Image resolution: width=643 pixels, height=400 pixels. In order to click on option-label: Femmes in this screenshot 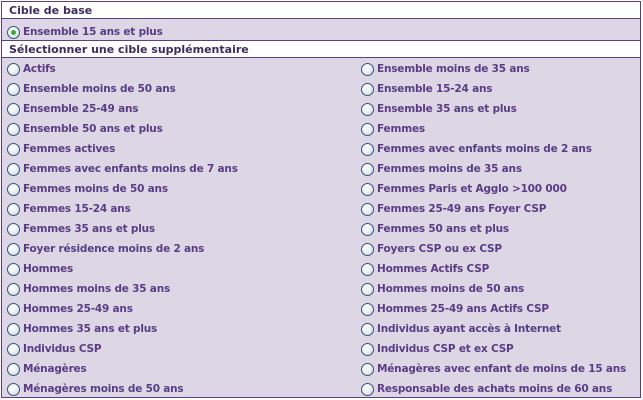, I will do `click(401, 129)`.